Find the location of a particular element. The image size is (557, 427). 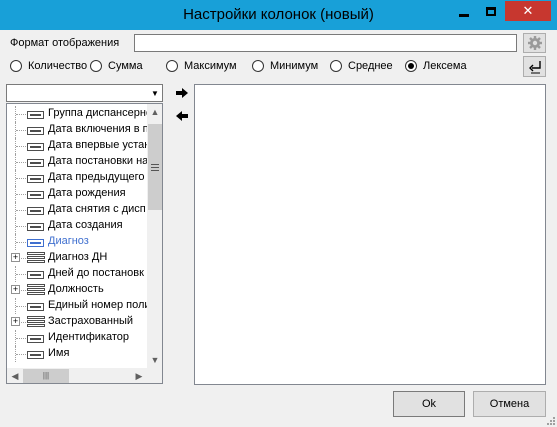

tree-item: Единый номер поли is located at coordinates (77, 306).